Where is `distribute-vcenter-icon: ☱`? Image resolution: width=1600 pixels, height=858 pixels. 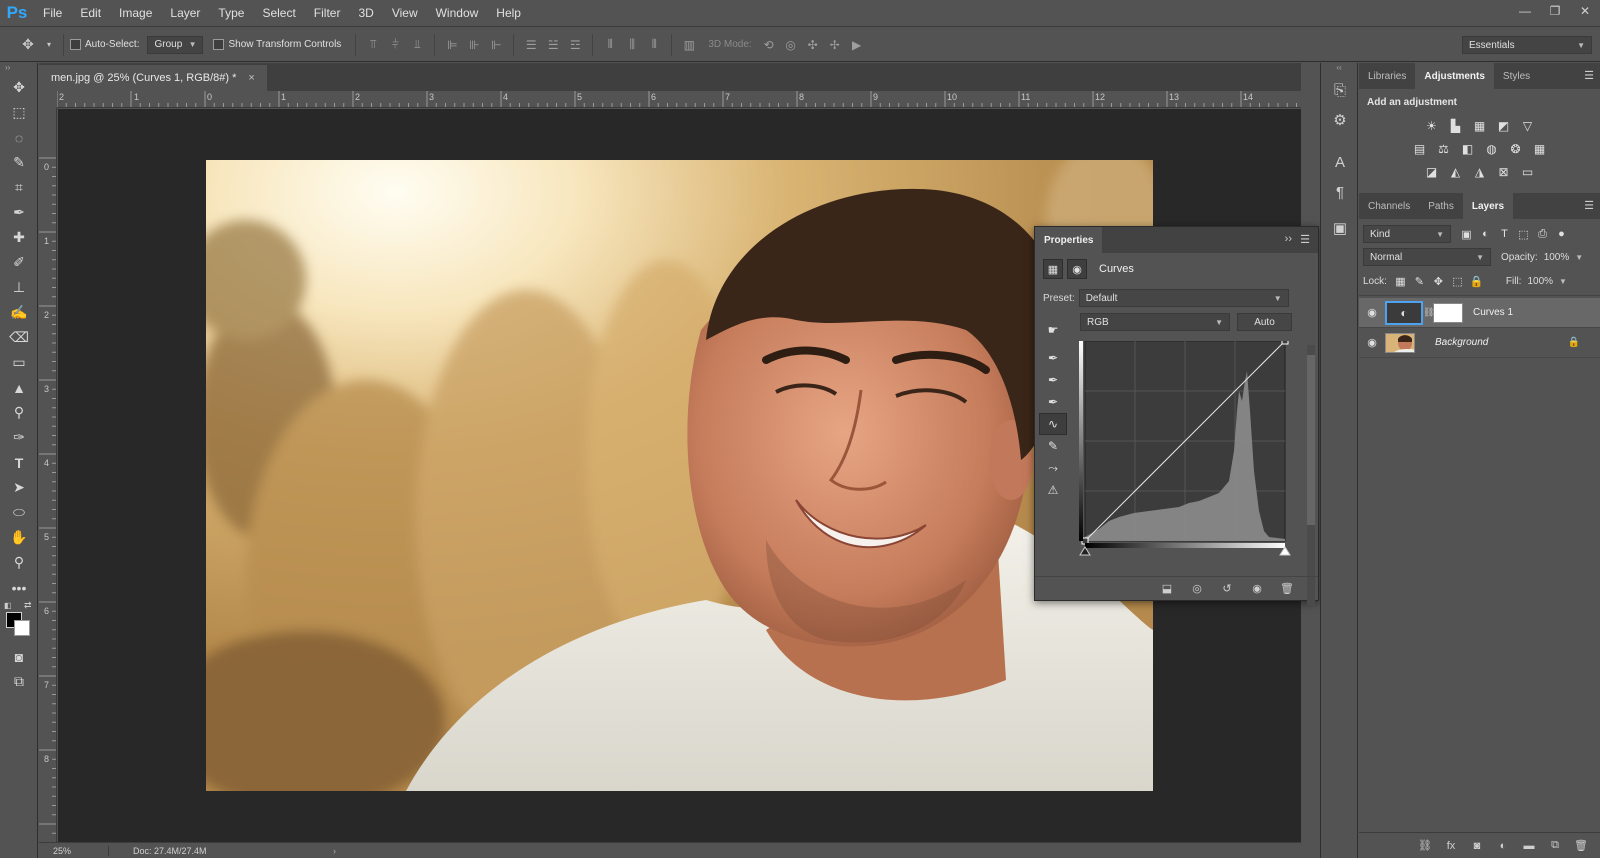 distribute-vcenter-icon: ☱ is located at coordinates (553, 45).